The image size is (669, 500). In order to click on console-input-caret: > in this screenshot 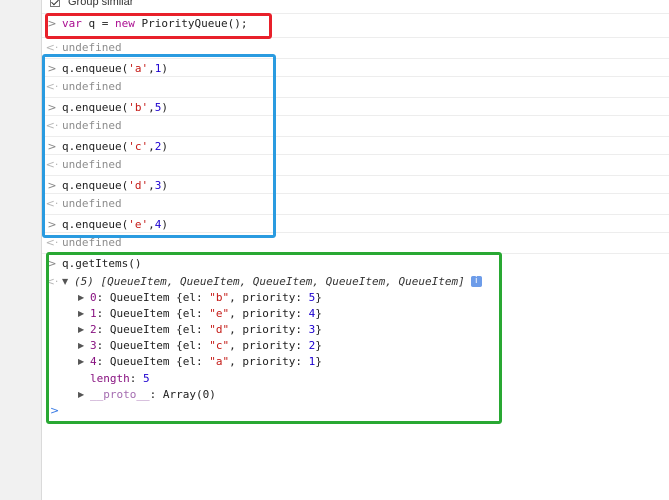, I will do `click(54, 410)`.